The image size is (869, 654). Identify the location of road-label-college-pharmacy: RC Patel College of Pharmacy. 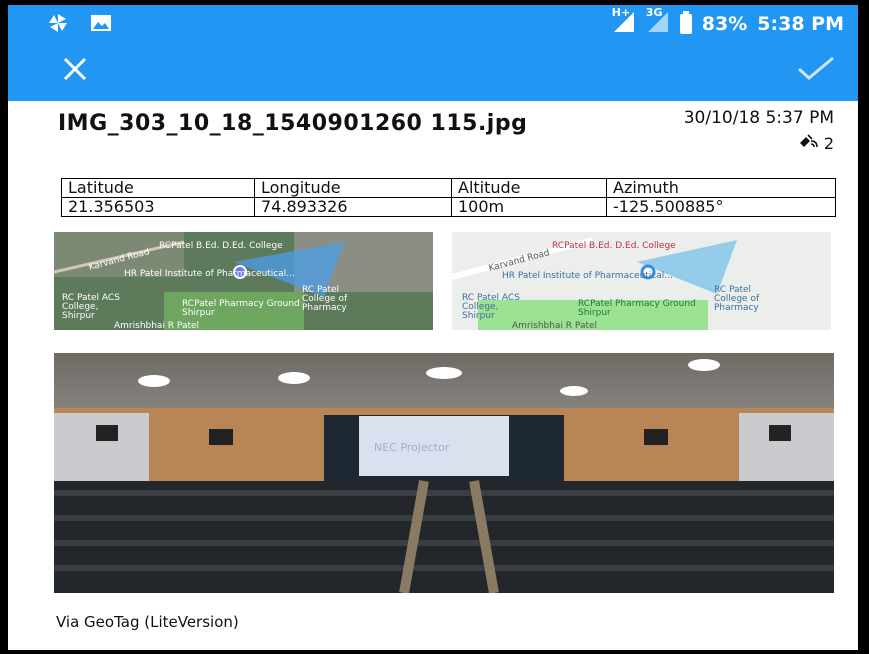
(737, 299).